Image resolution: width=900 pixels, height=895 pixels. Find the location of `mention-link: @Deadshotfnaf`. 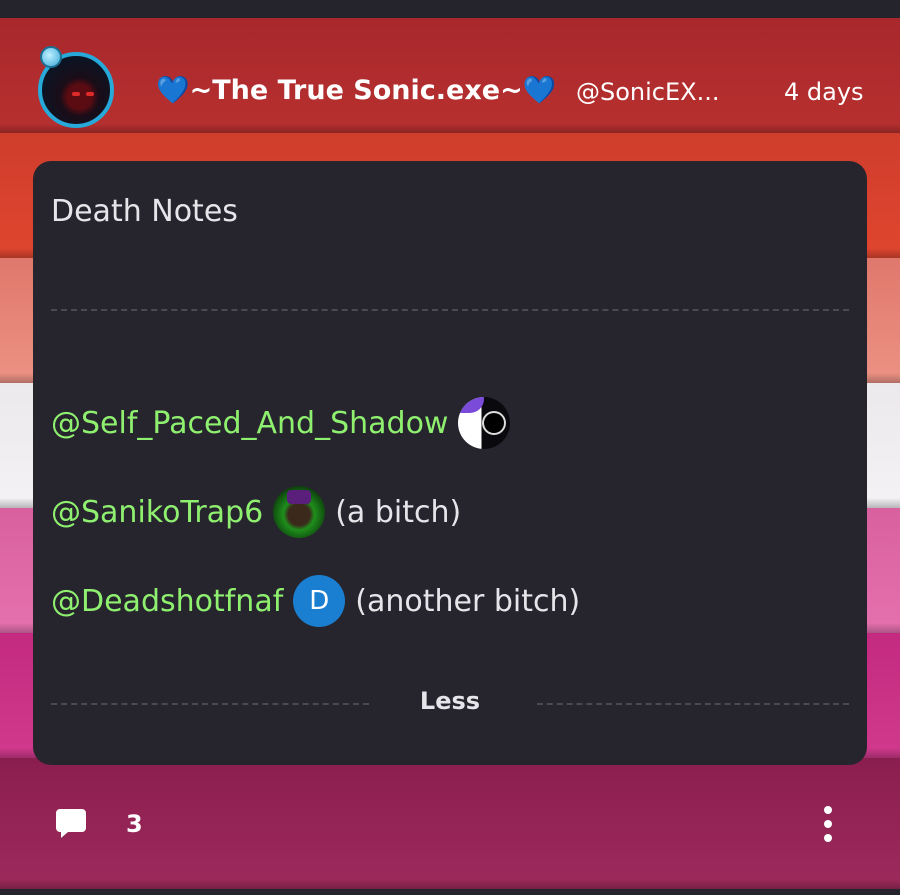

mention-link: @Deadshotfnaf is located at coordinates (167, 601).